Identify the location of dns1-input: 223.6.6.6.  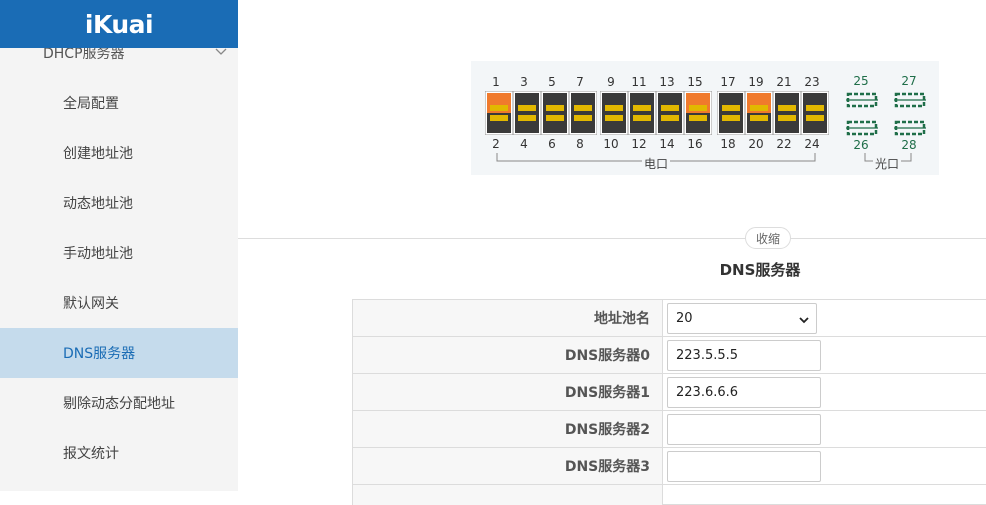
(744, 392).